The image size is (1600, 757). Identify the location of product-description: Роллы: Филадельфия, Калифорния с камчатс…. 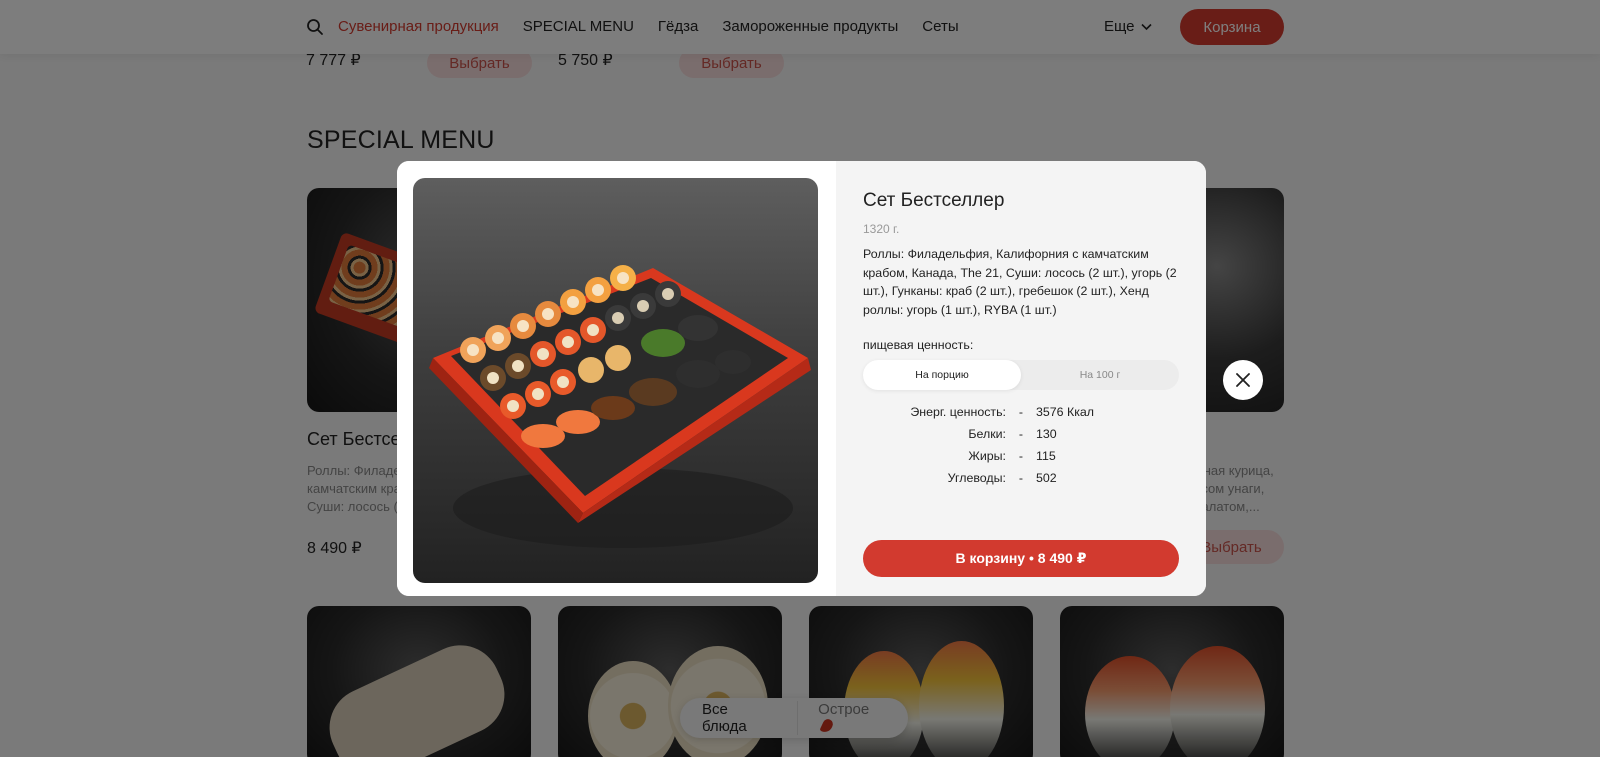
(1020, 282).